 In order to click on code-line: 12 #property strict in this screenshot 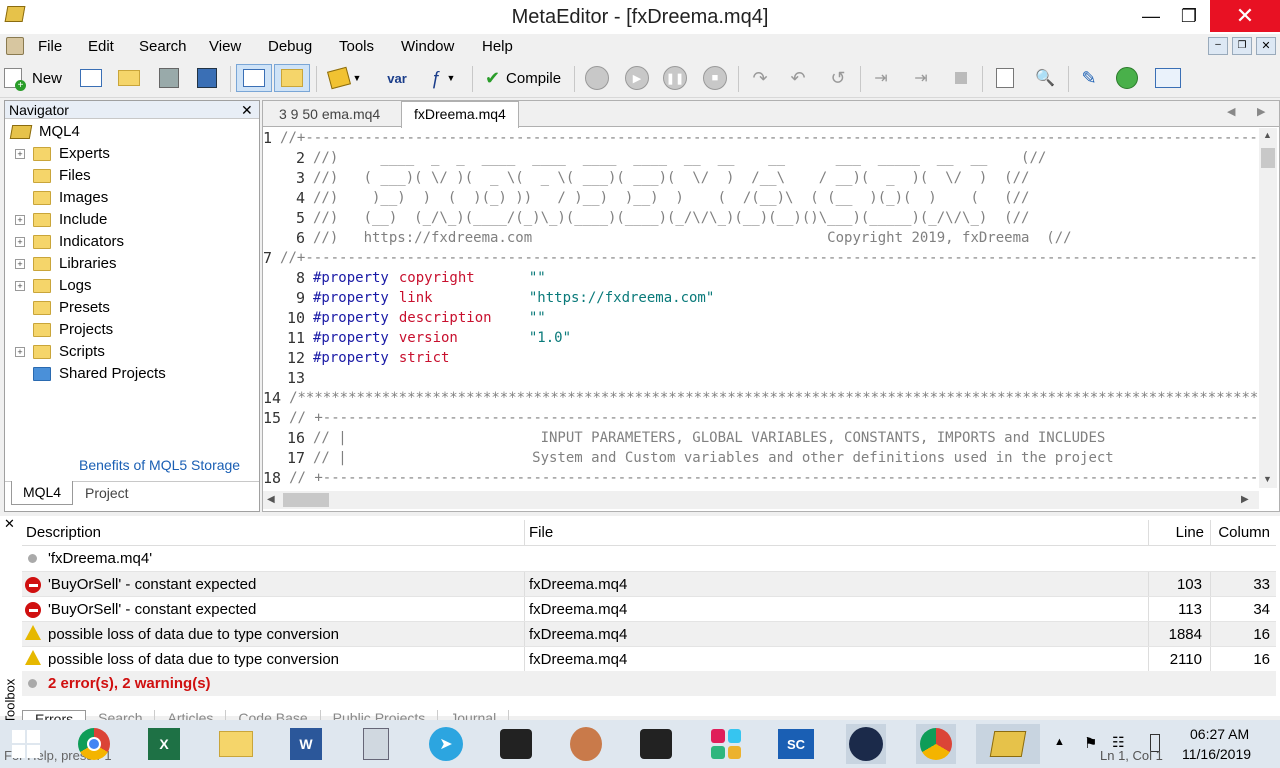, I will do `click(761, 358)`.